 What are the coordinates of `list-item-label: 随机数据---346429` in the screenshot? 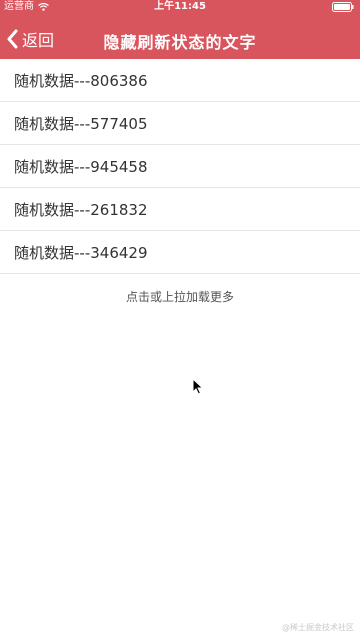 It's located at (81, 252).